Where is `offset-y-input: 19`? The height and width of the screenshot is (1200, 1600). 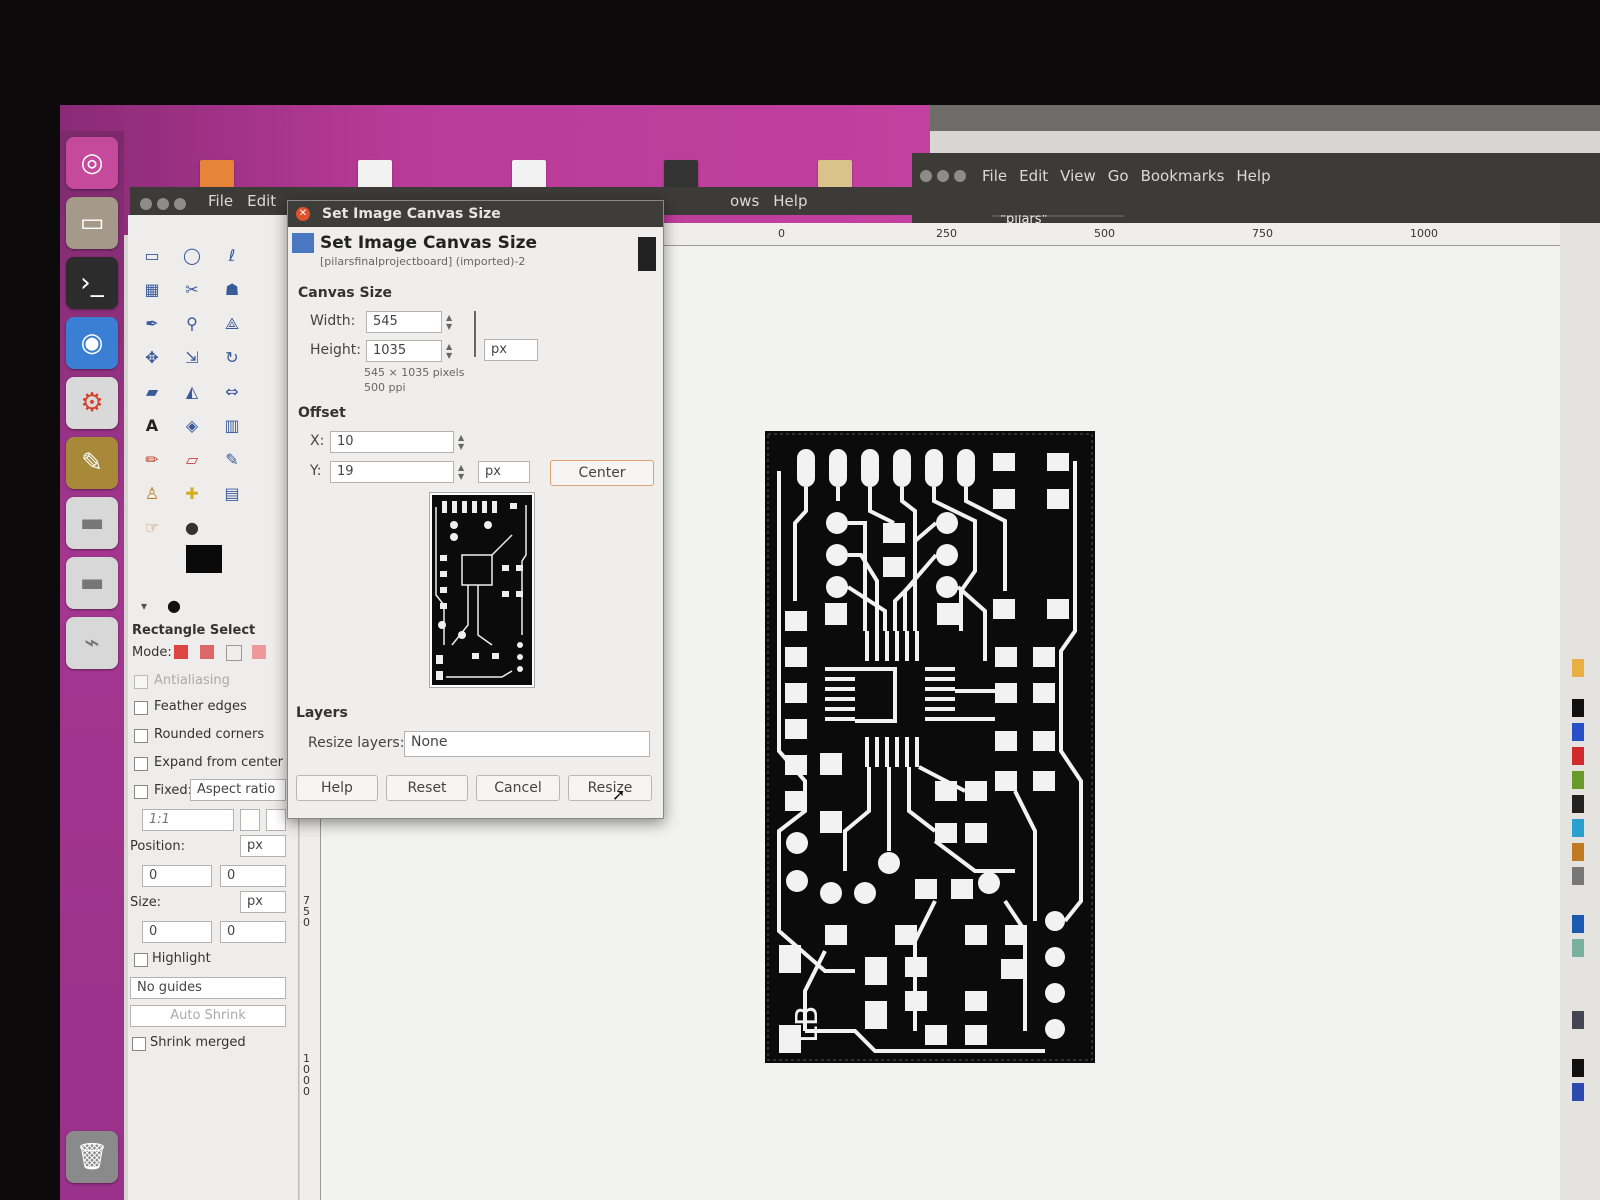 offset-y-input: 19 is located at coordinates (392, 472).